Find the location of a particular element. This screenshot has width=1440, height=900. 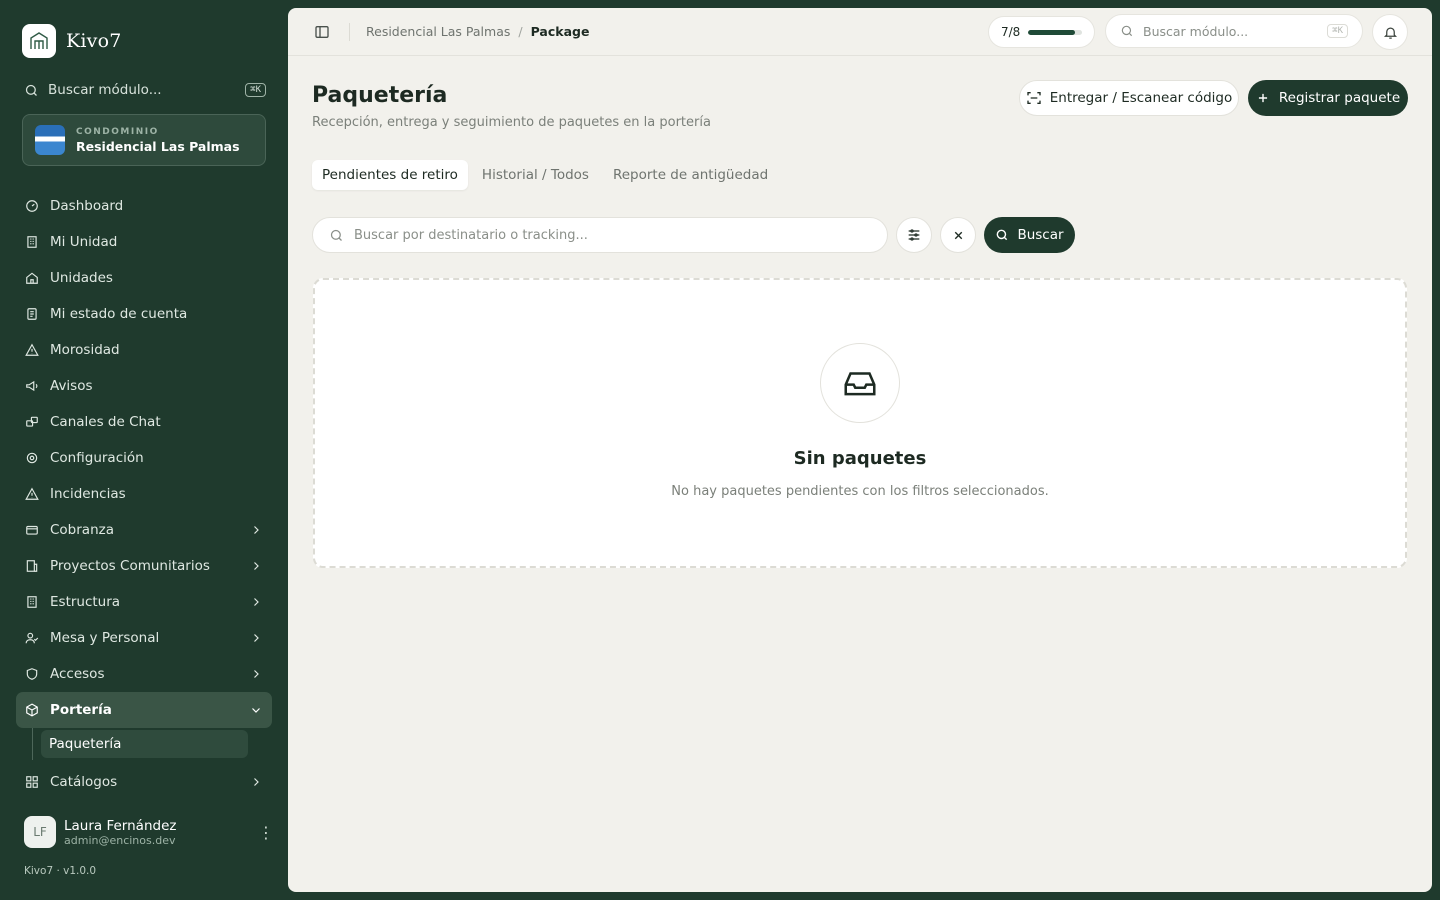

user-profile: LF Laura Fernández admin@encinos.dev ⋮ is located at coordinates (149, 832).